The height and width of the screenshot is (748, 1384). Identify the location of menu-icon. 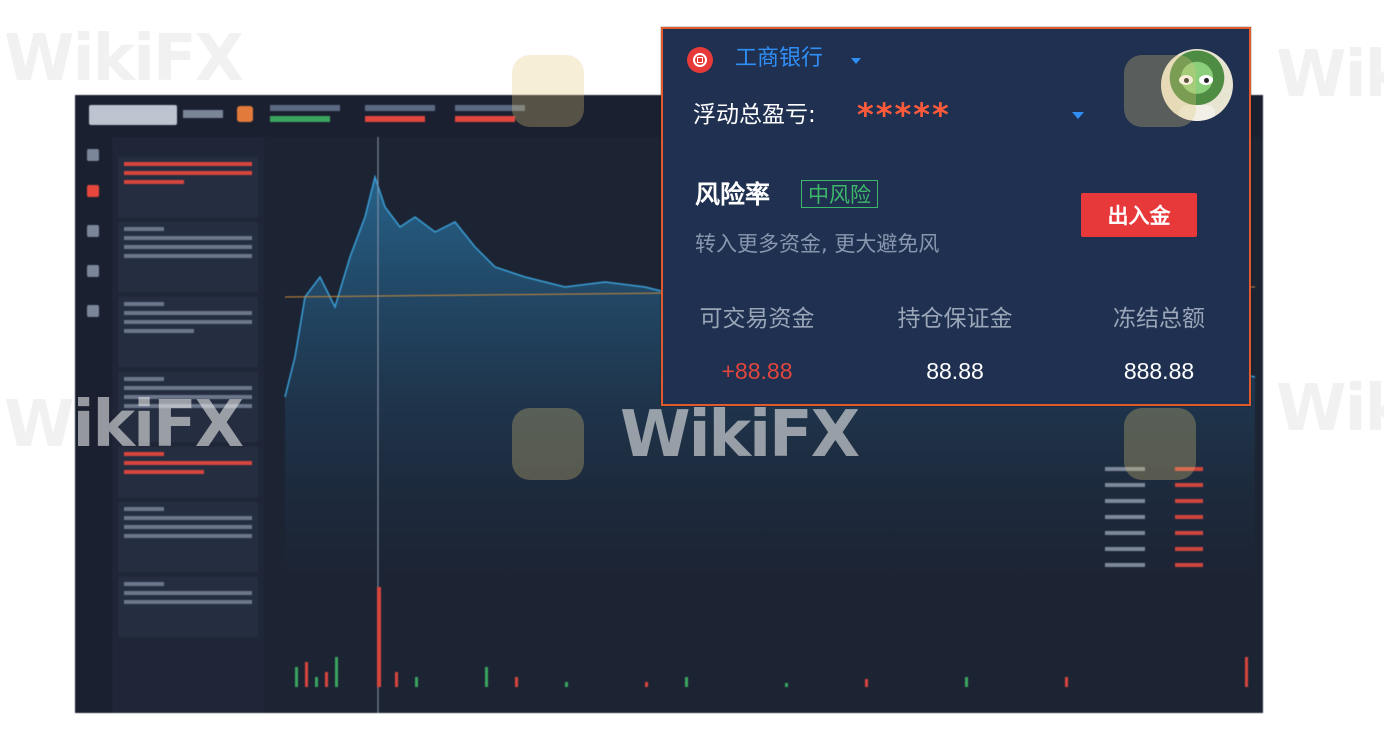
(245, 114).